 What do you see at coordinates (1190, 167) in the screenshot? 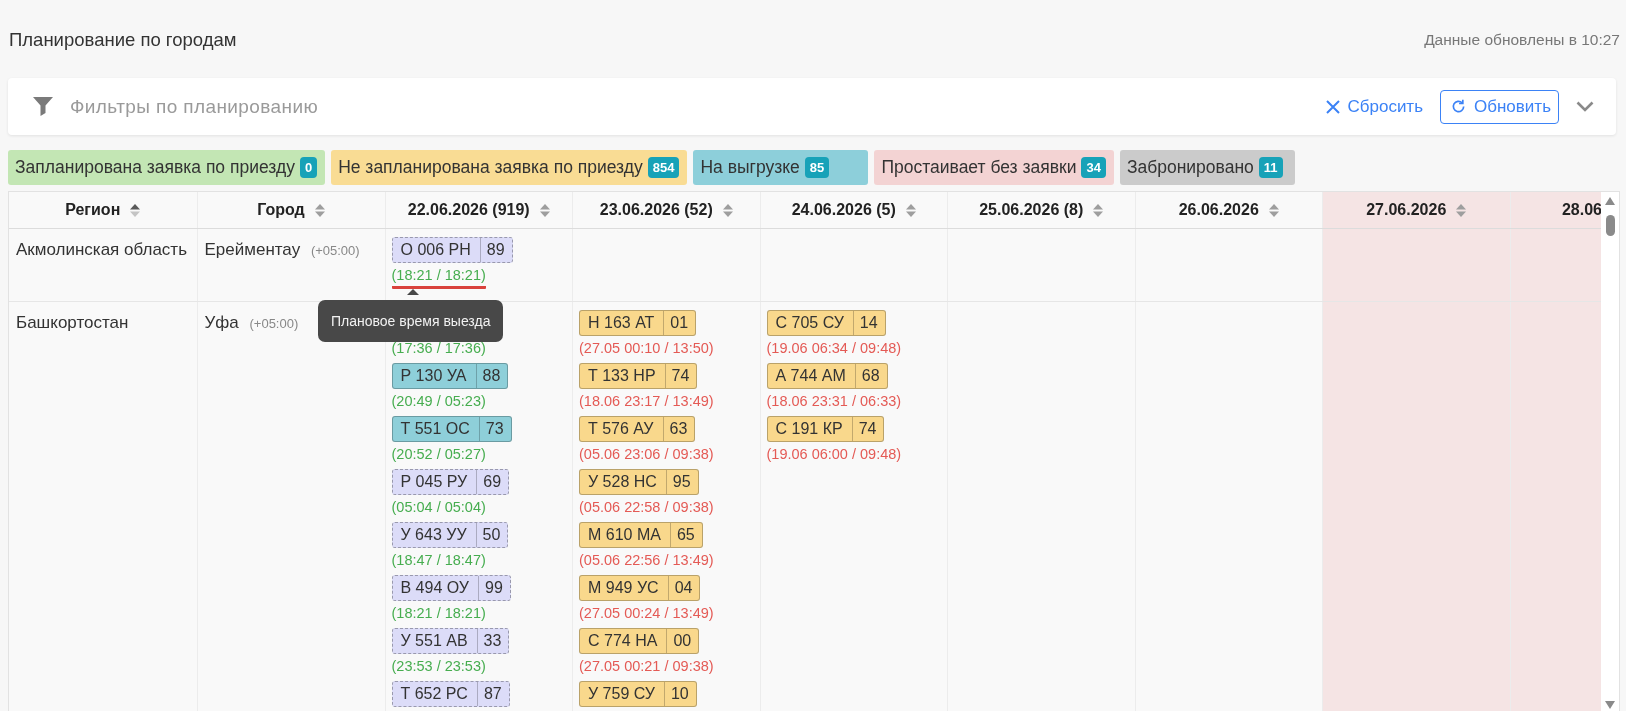
I see `legend-label: Забронировано` at bounding box center [1190, 167].